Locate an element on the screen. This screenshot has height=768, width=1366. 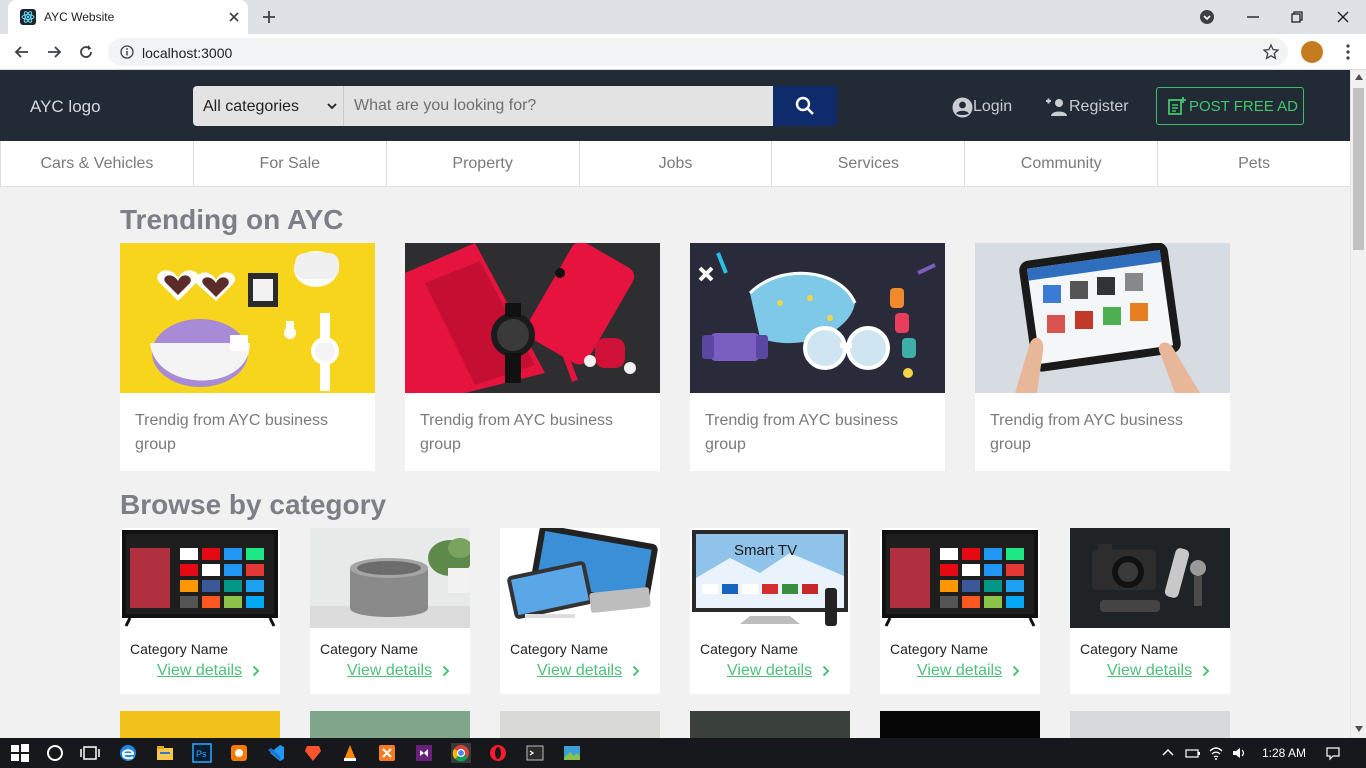
search-input is located at coordinates (558, 106).